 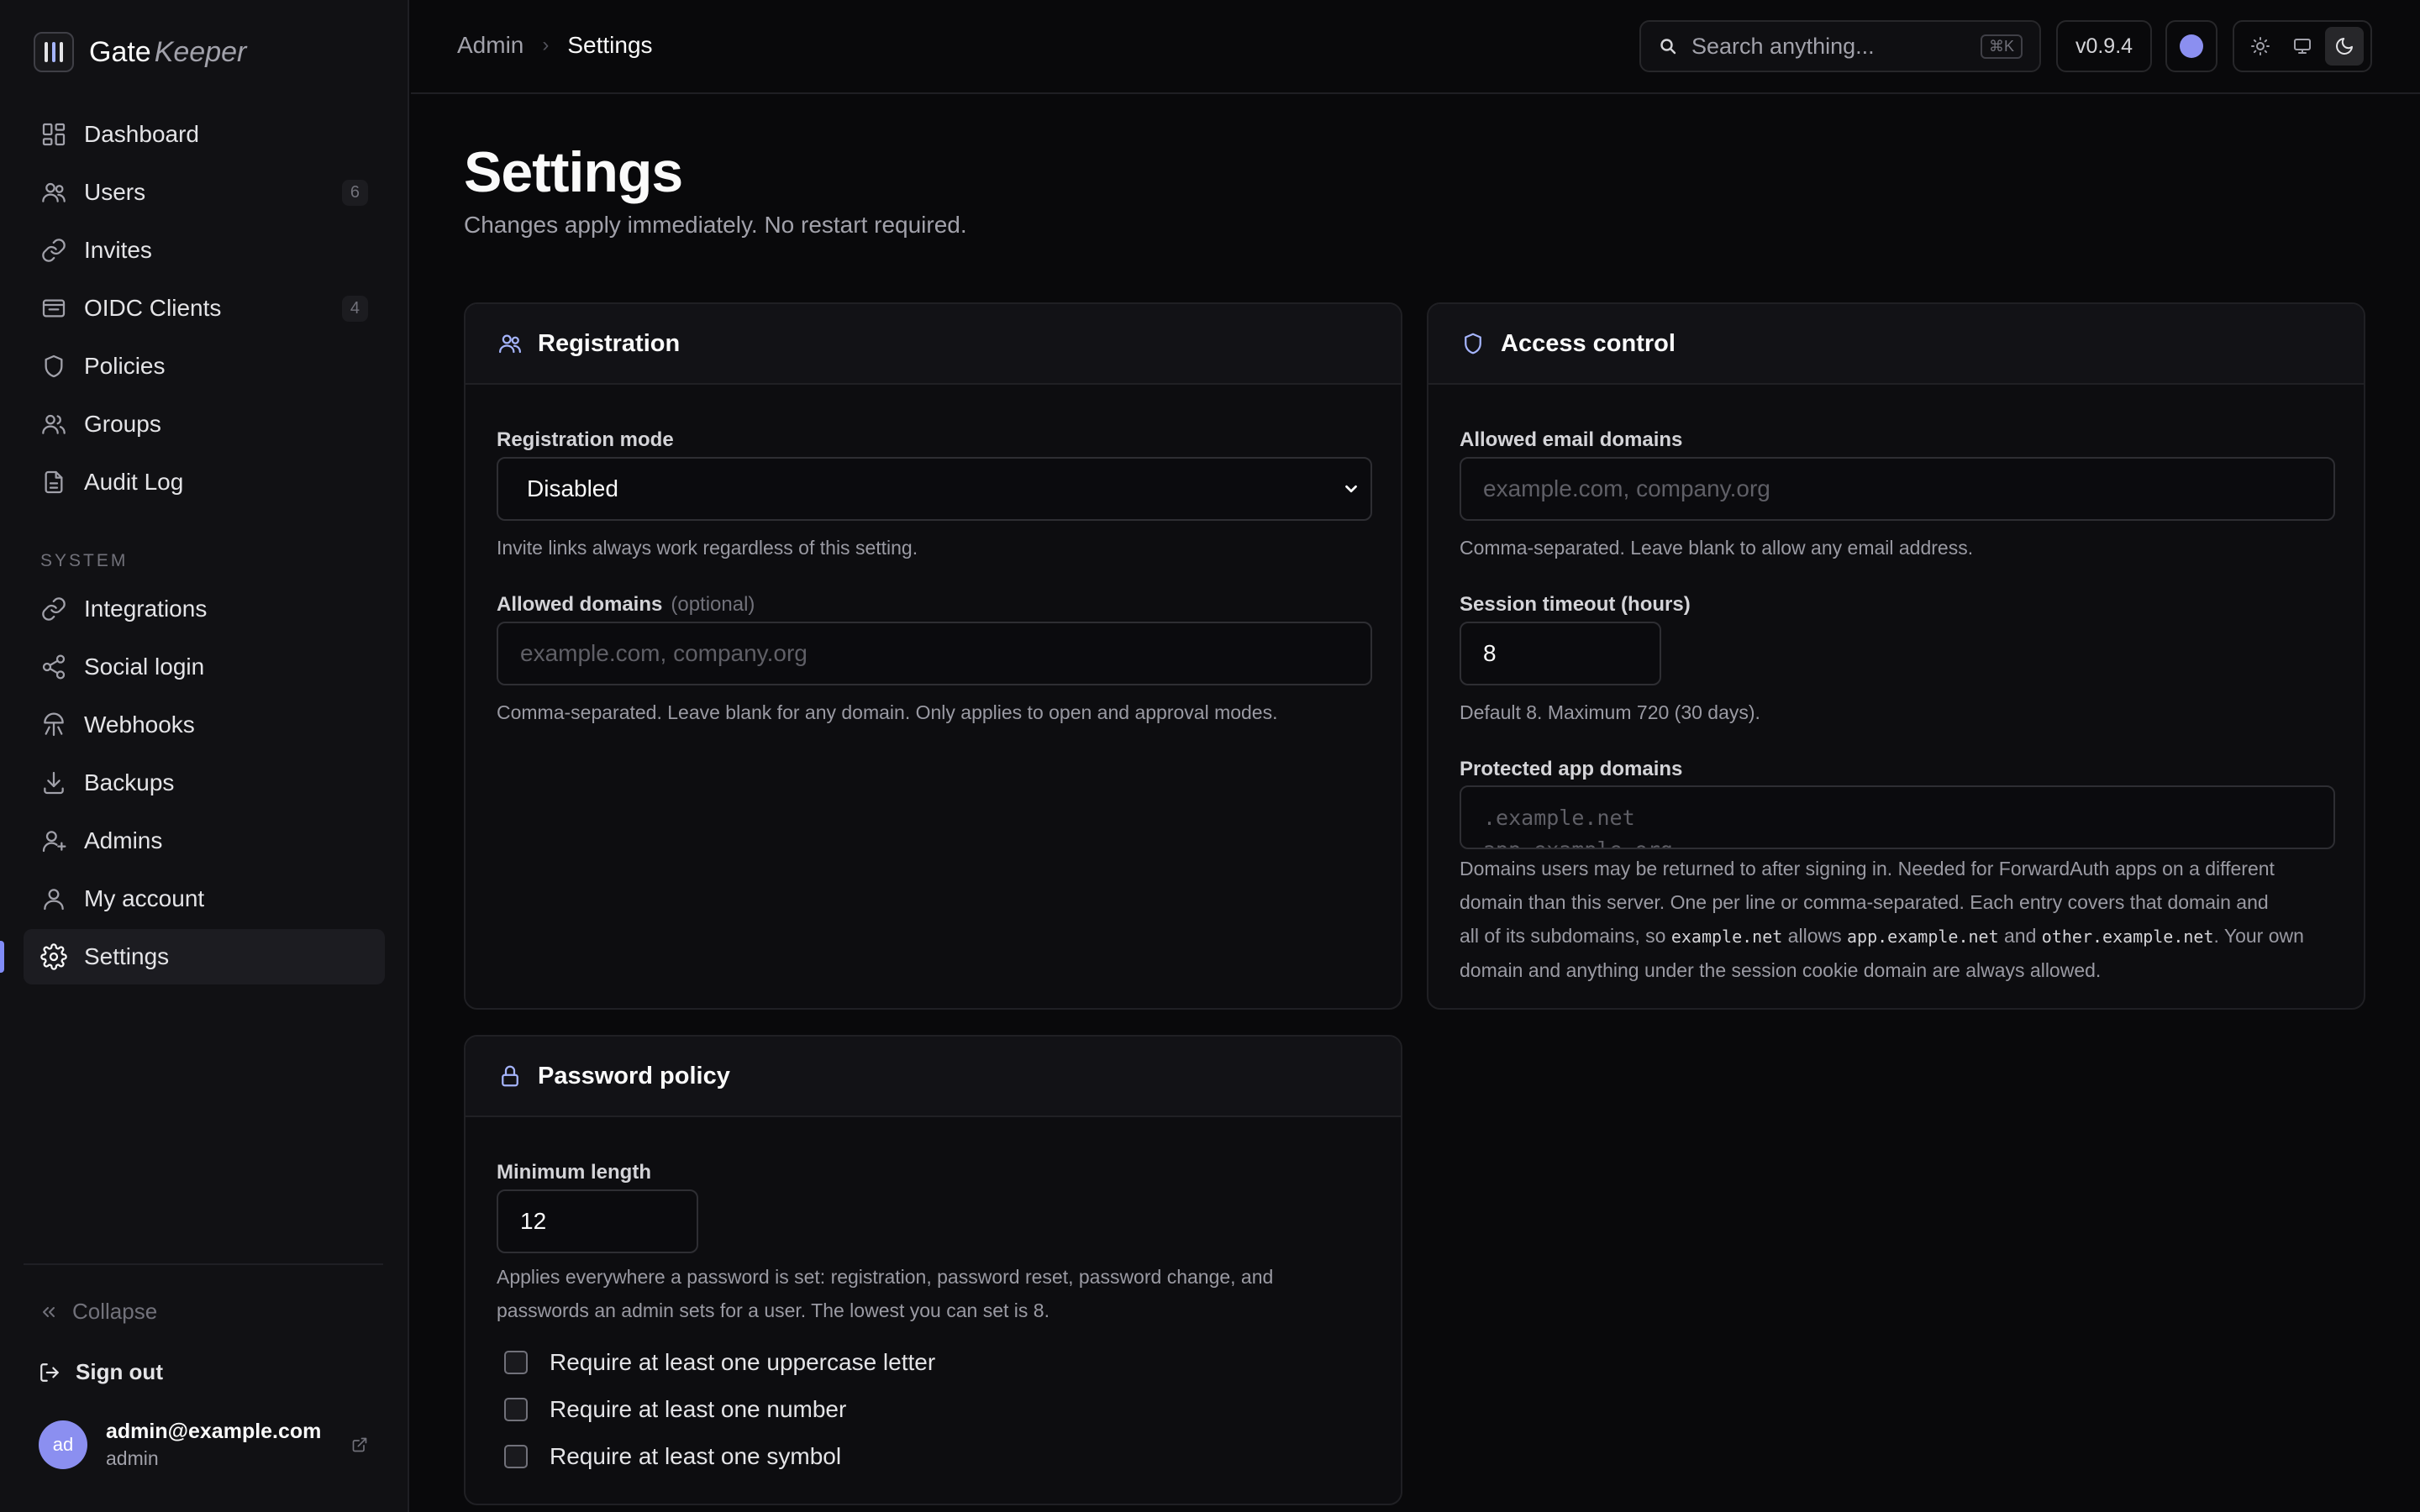 What do you see at coordinates (204, 134) in the screenshot?
I see `sidebar-item-dashboard: Dashboard` at bounding box center [204, 134].